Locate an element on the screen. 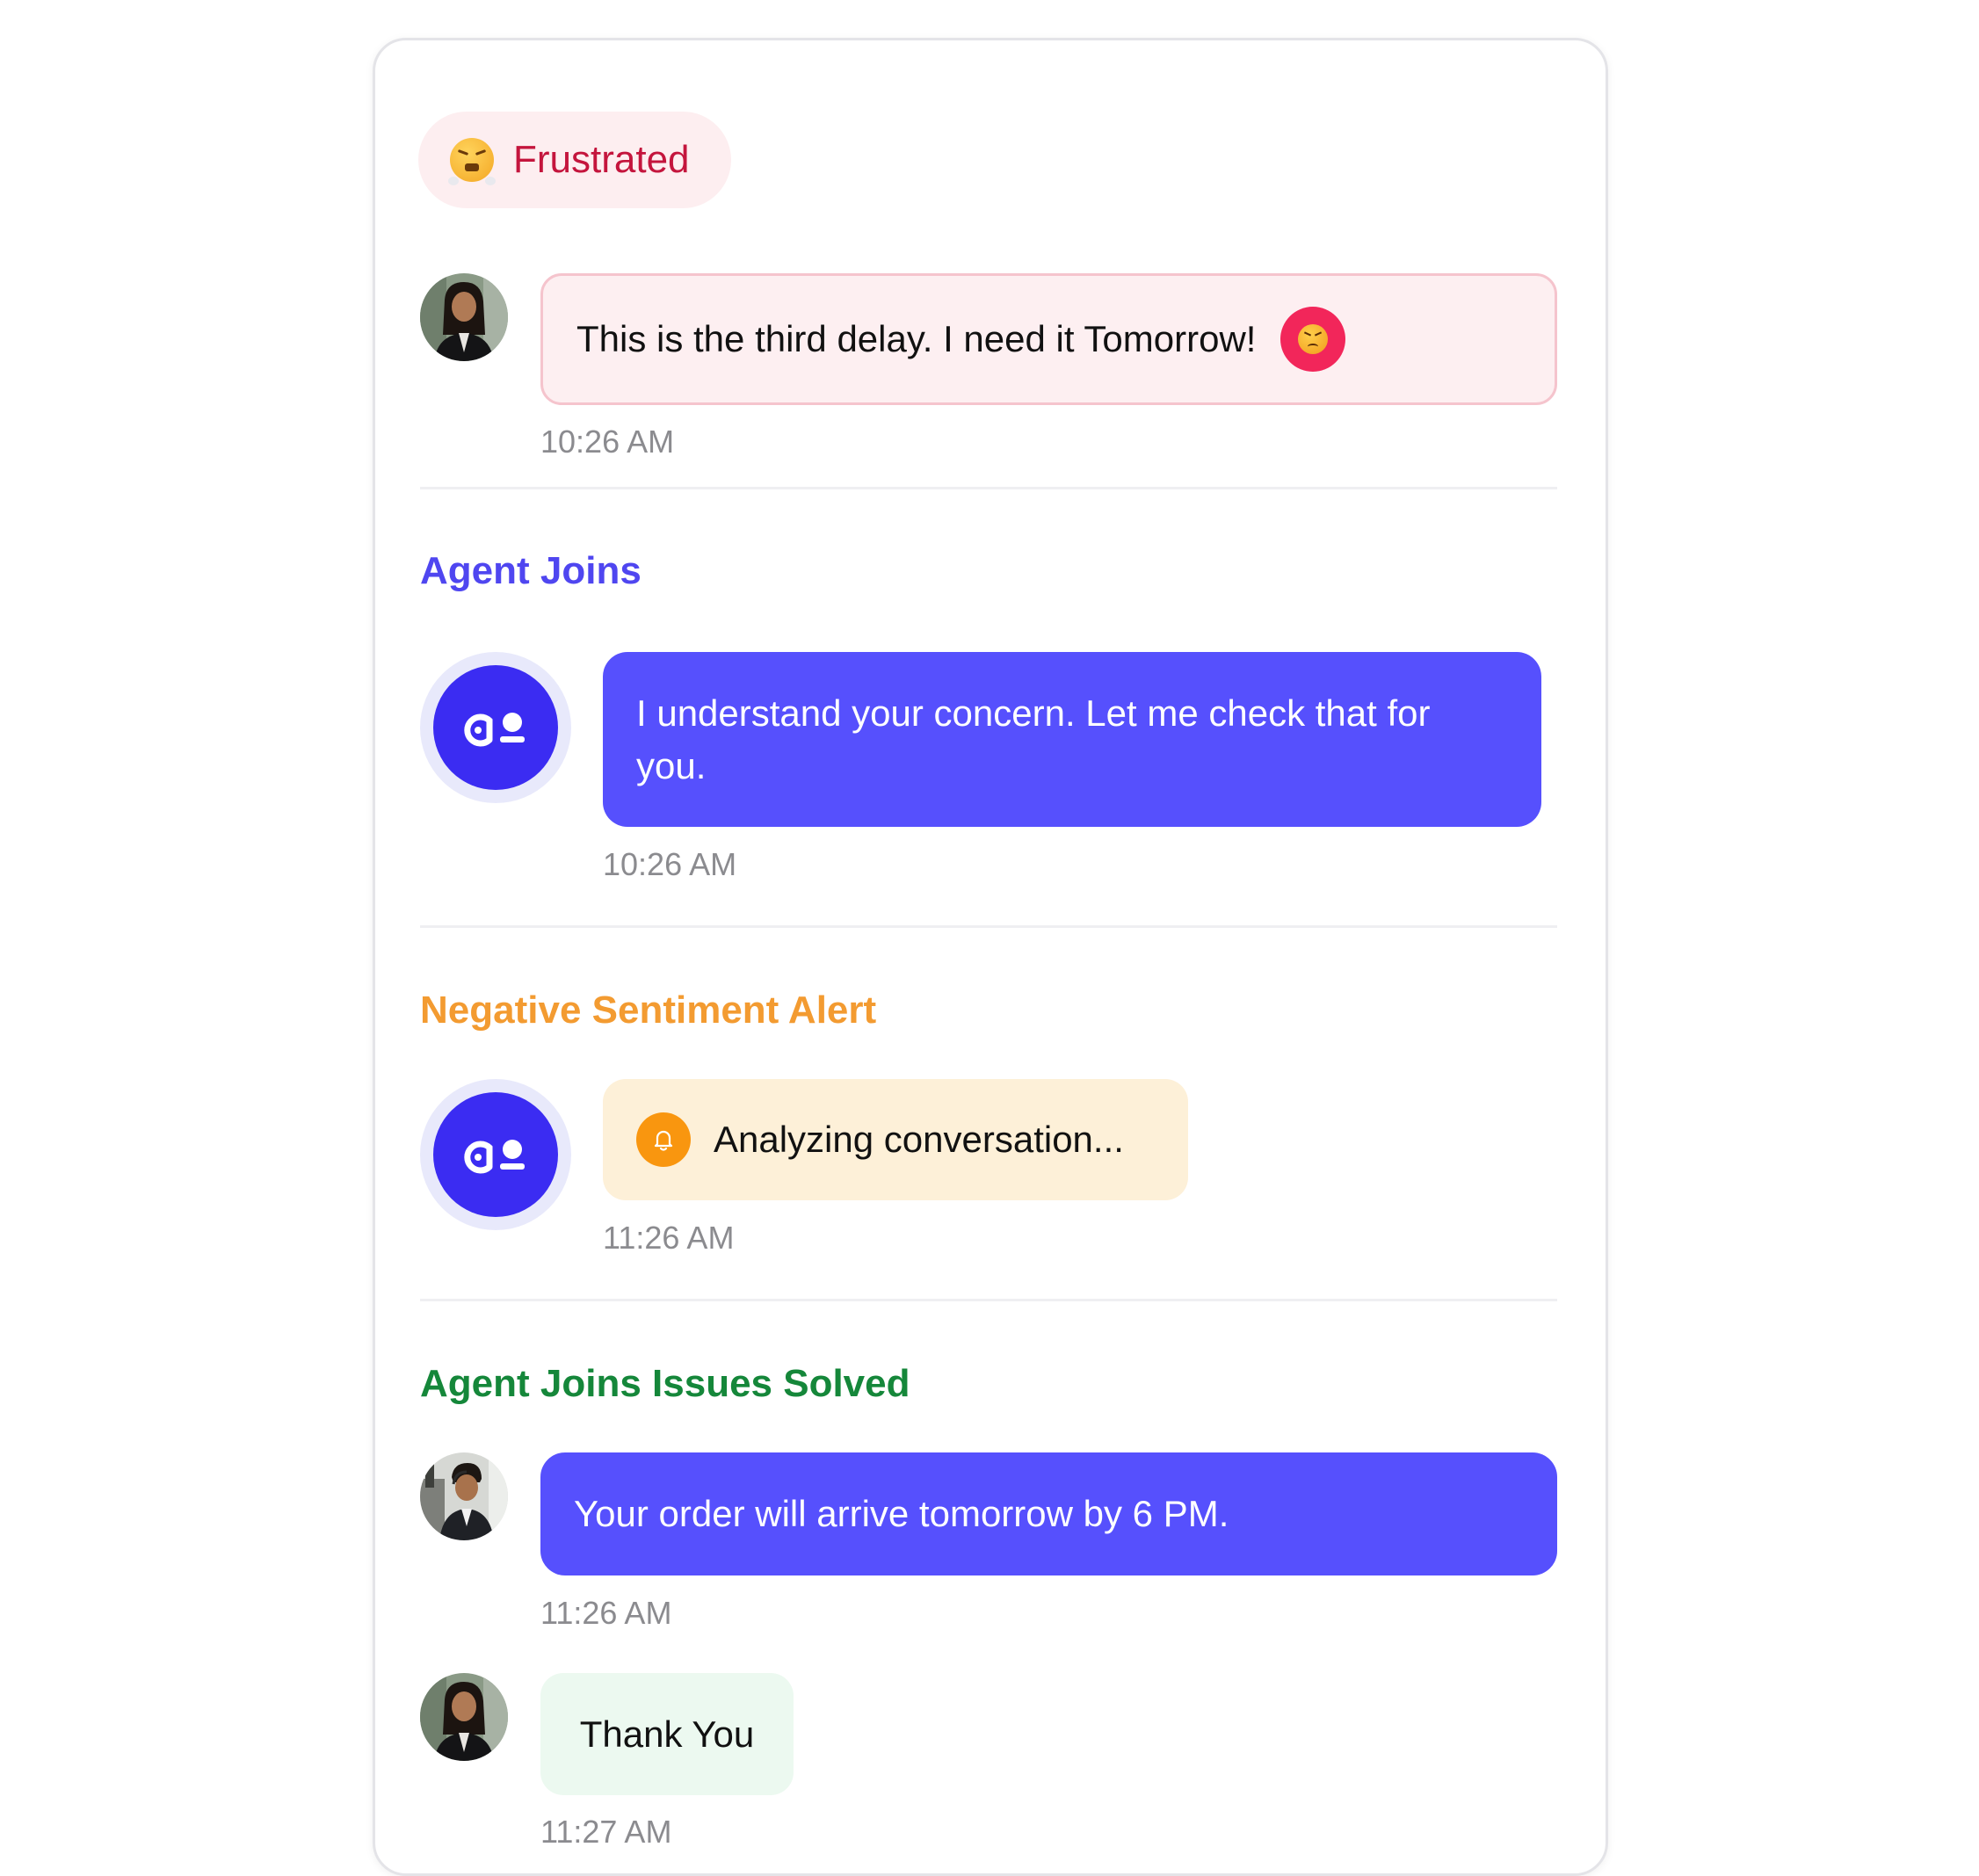 This screenshot has width=1979, height=1876. agent-message-bubble: Your order will arrive tomorrow by 6 PM. is located at coordinates (1048, 1513).